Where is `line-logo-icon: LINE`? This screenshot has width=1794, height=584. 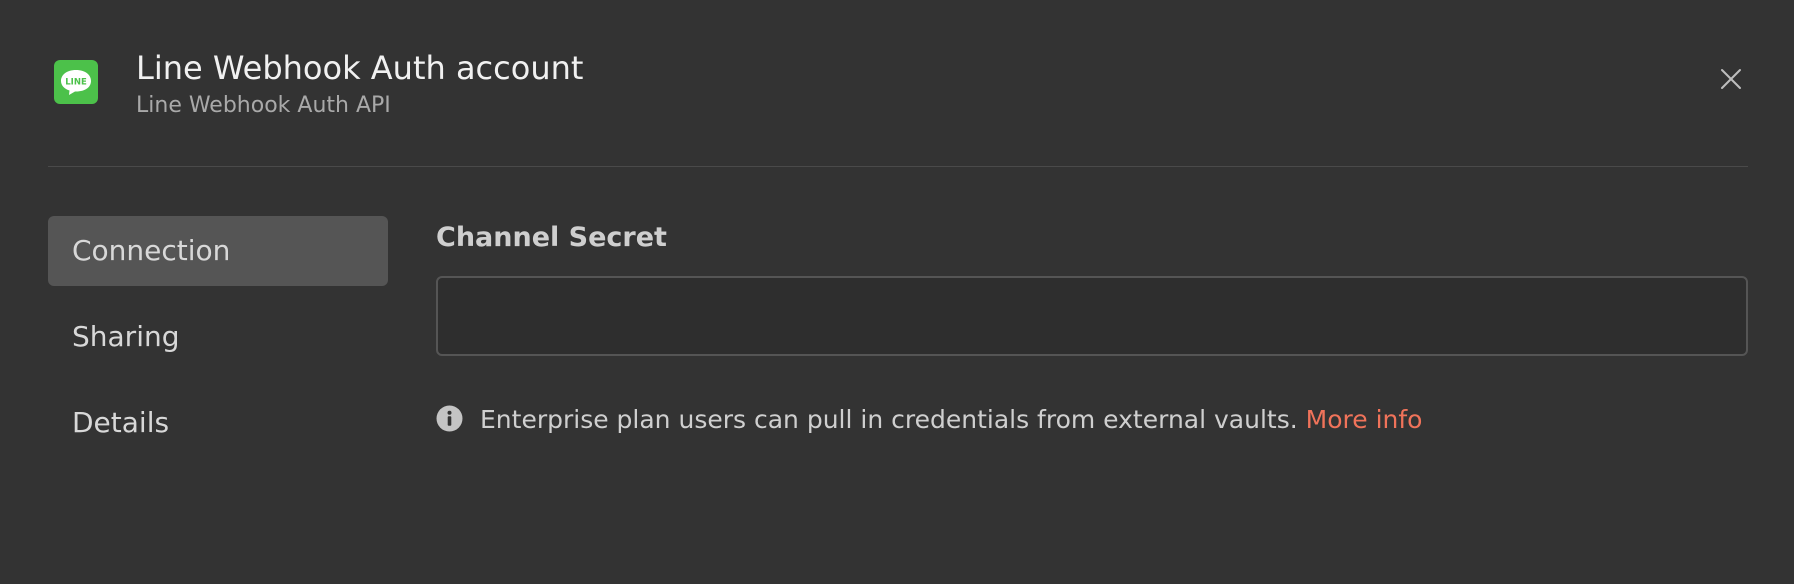
line-logo-icon: LINE is located at coordinates (76, 82).